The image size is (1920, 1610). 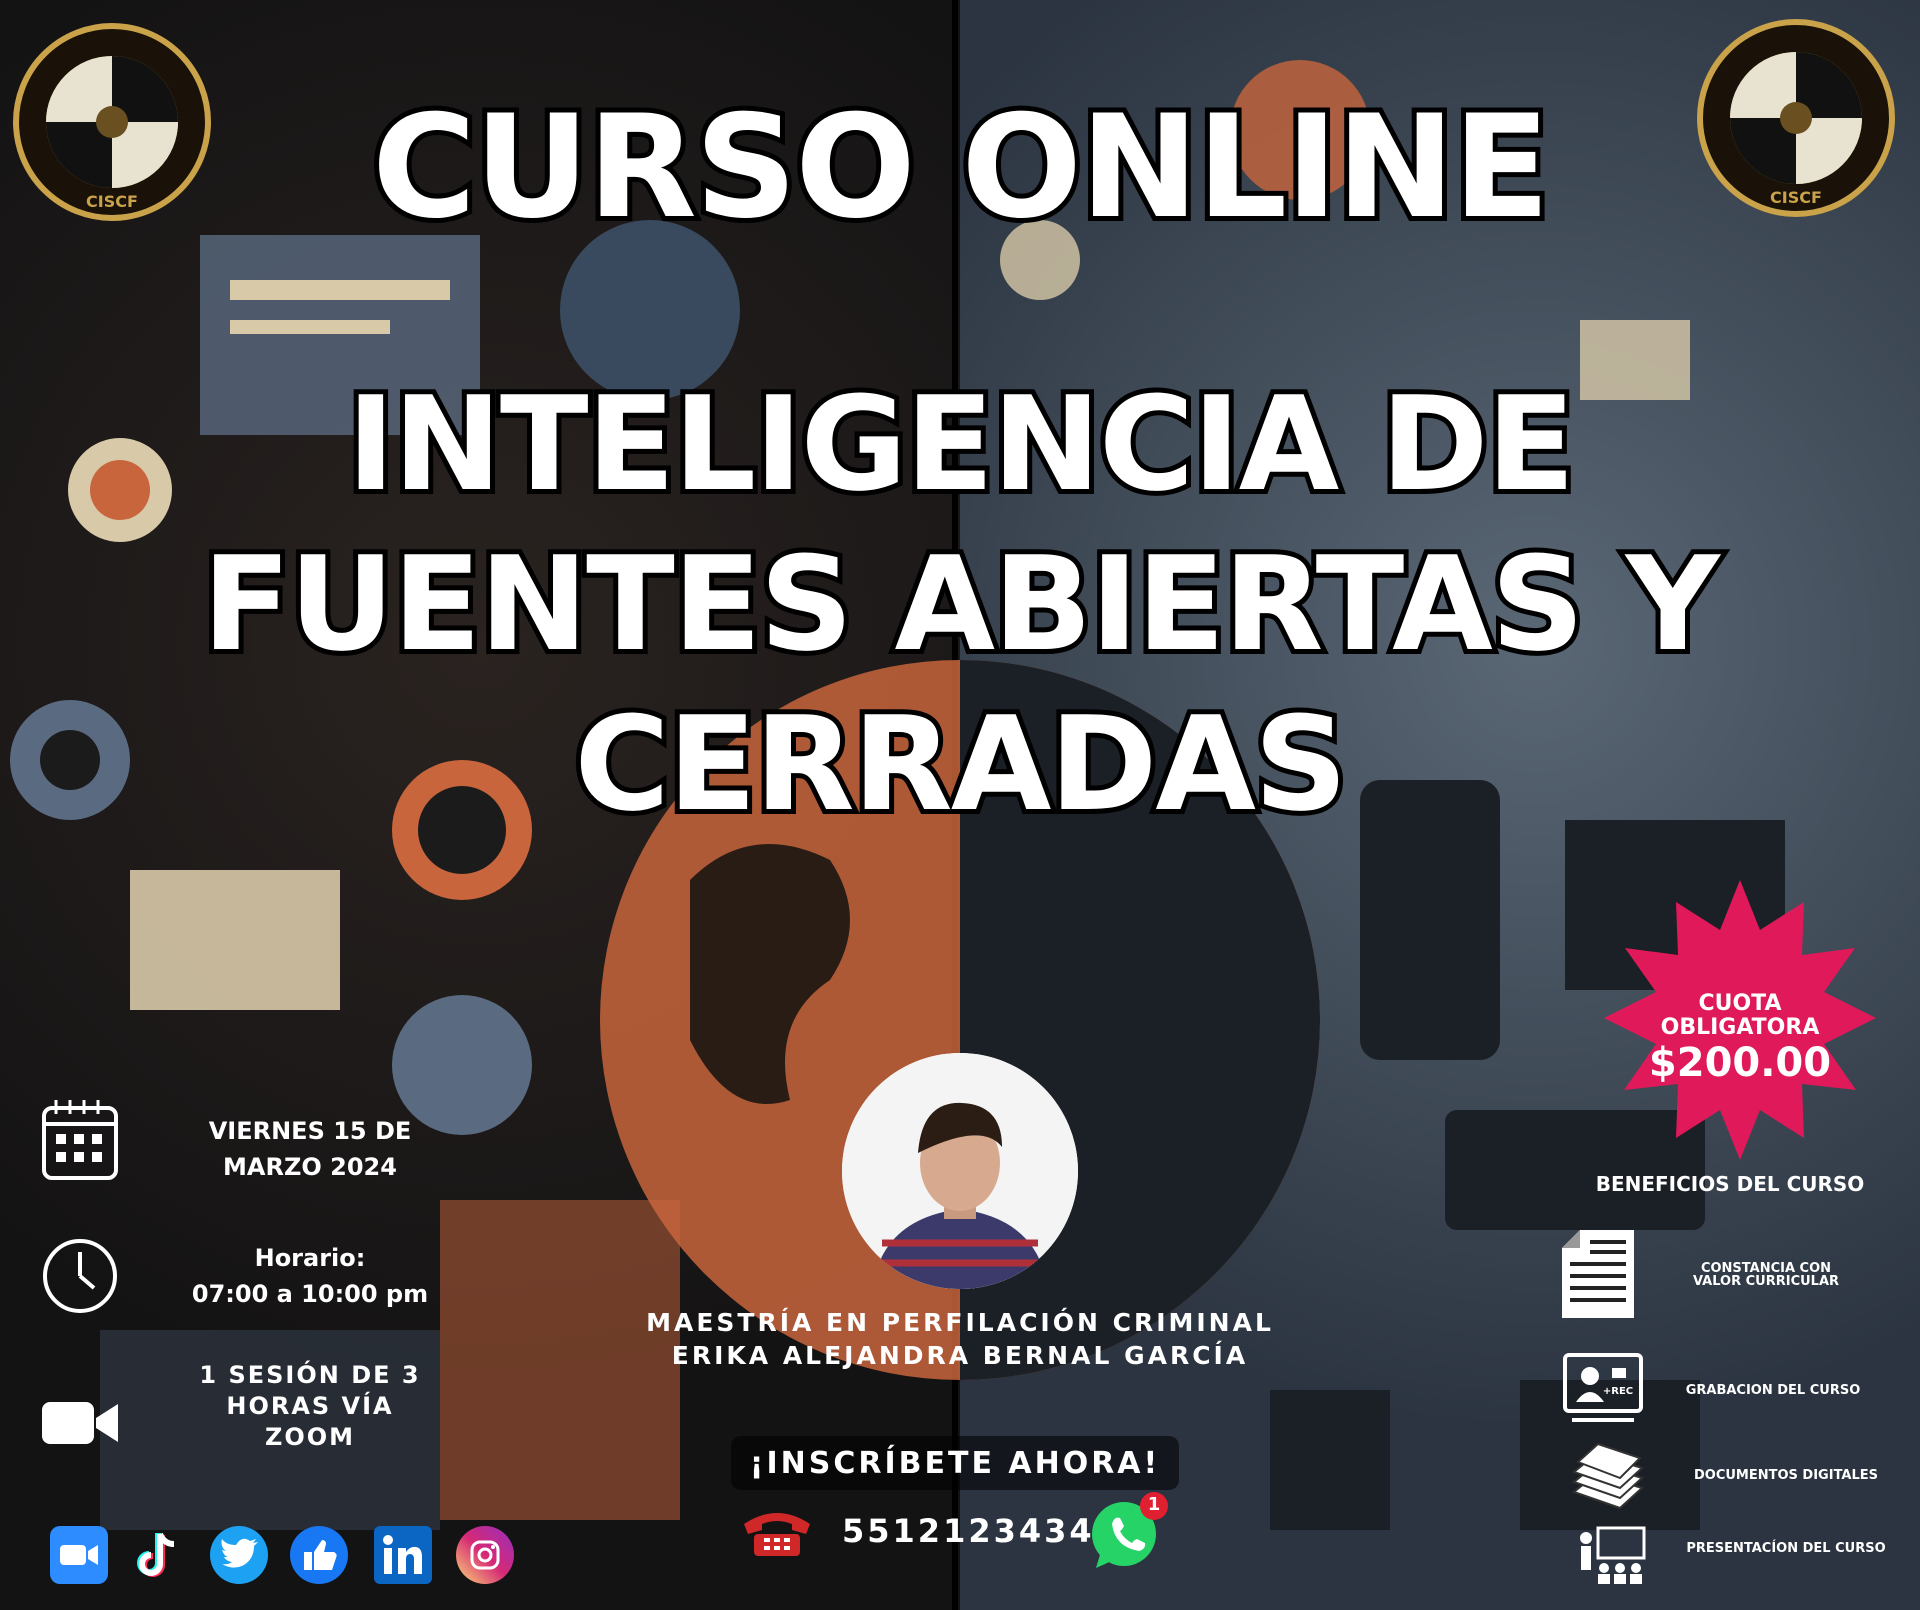 I want to click on date-line-1: VIERNES 15 DE, so click(x=310, y=1131).